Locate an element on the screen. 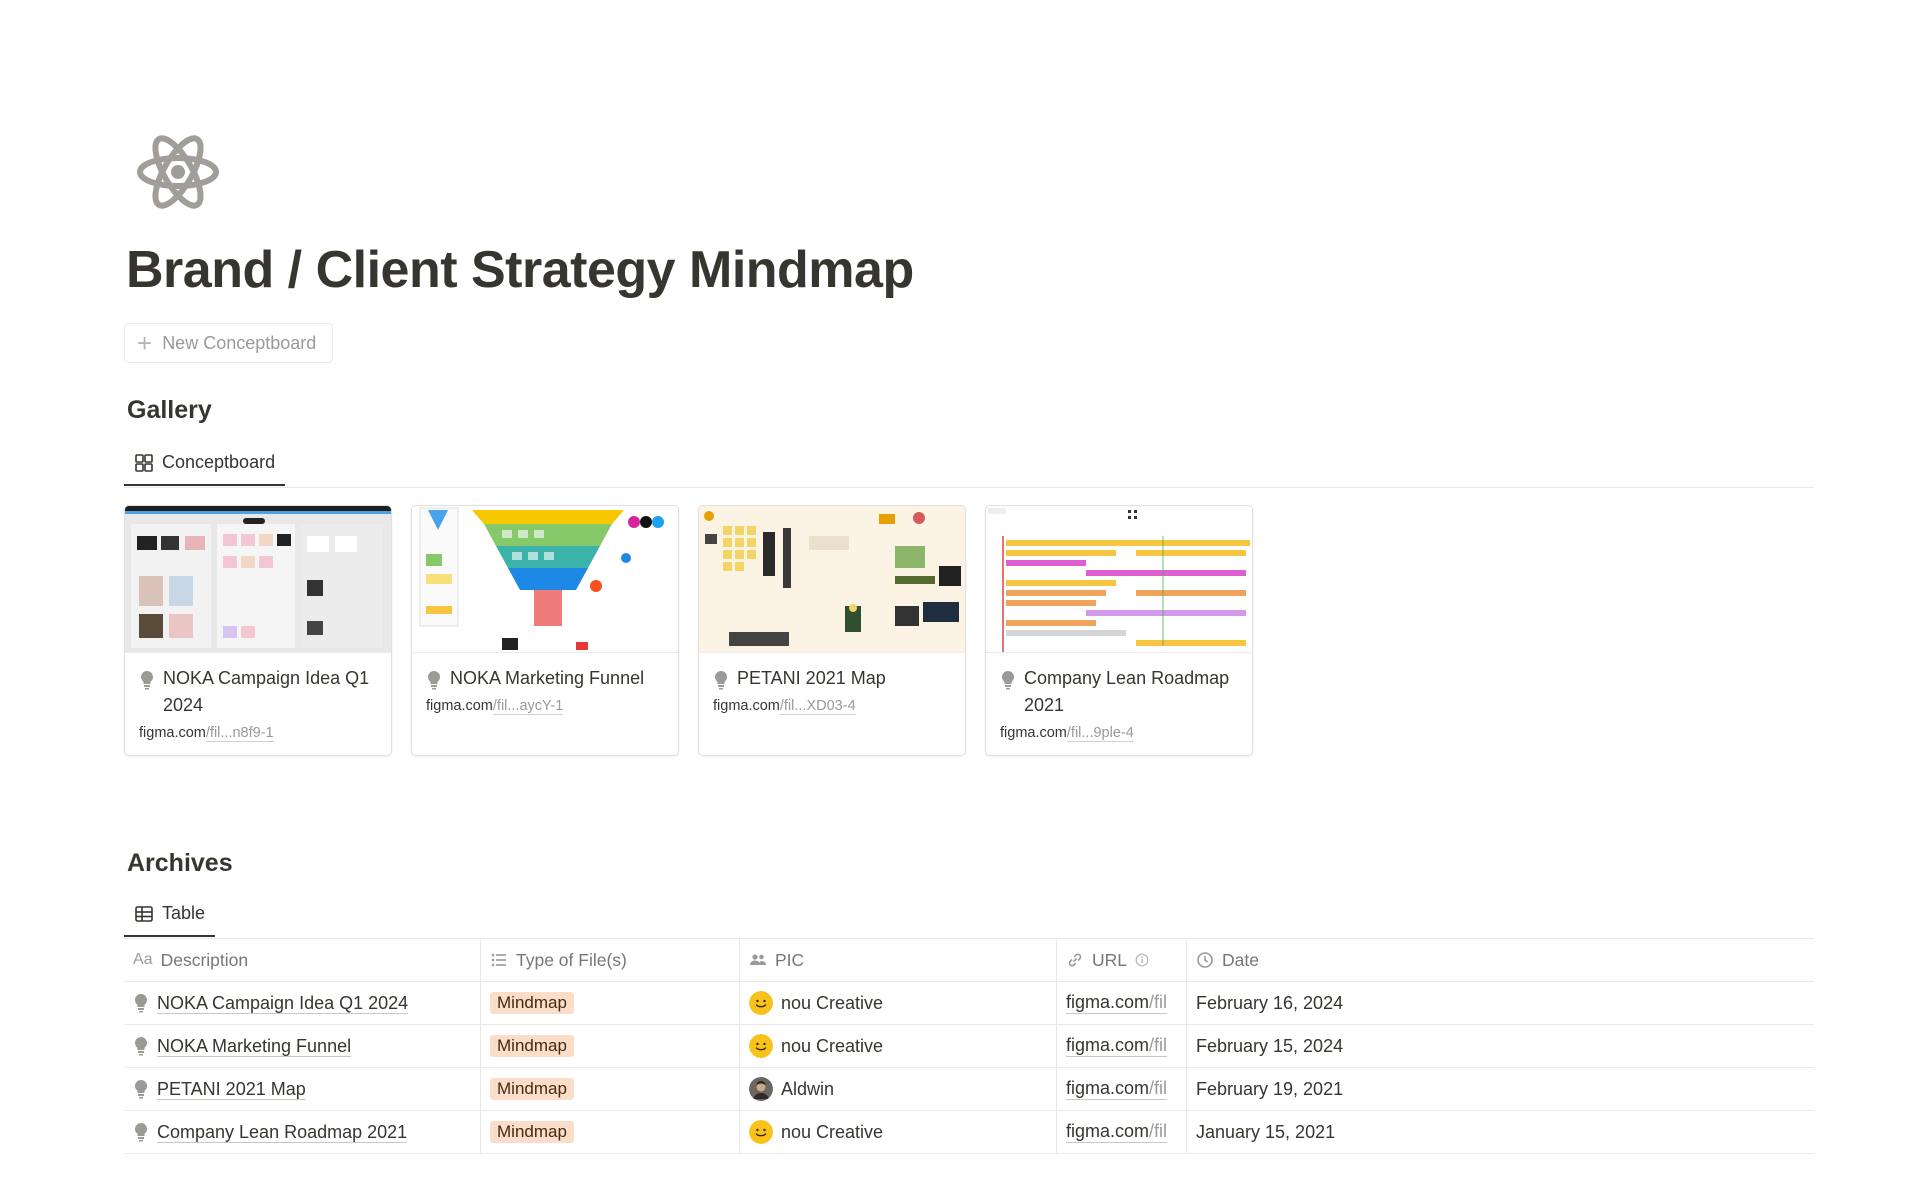  atom-icon is located at coordinates (178, 172).